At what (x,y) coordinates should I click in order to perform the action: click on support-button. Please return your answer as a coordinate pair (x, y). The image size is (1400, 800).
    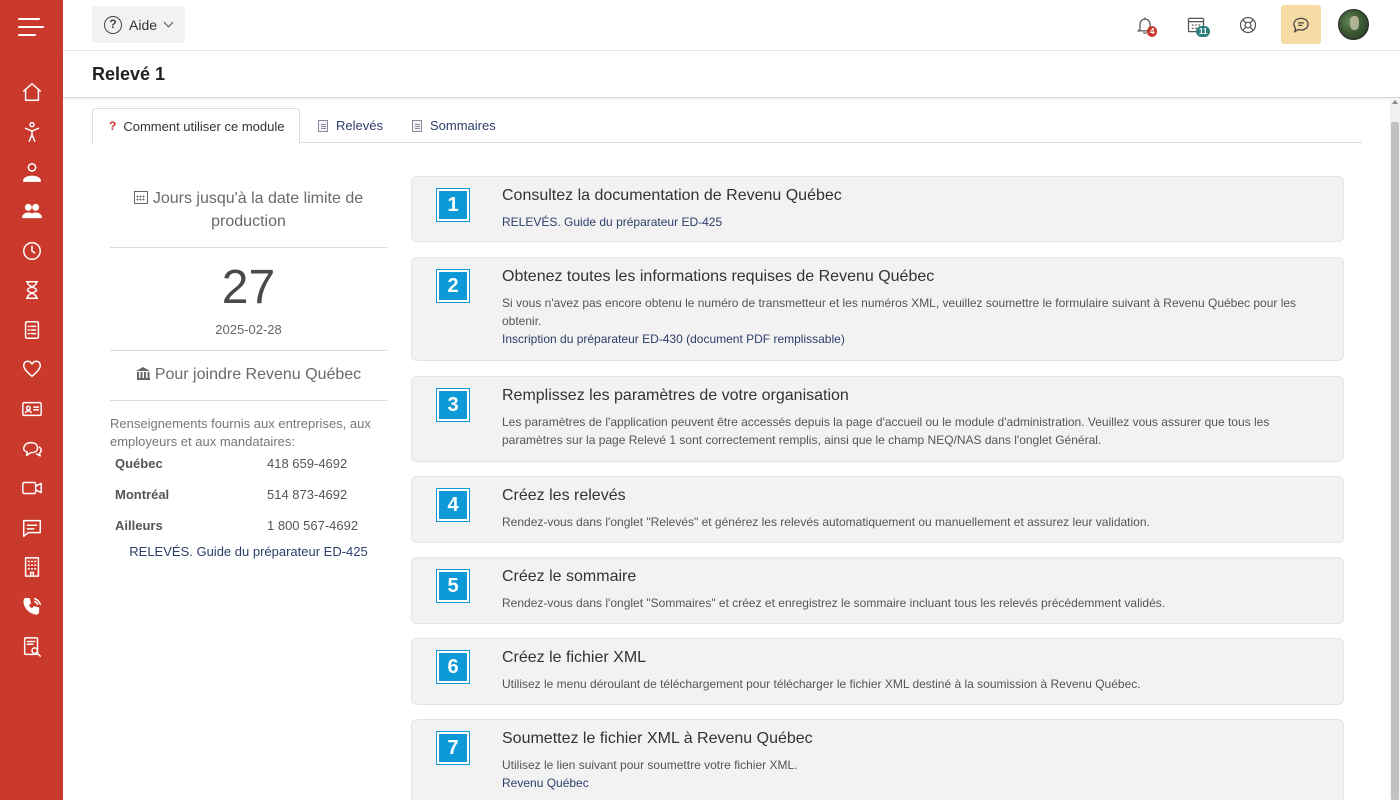
    Looking at the image, I should click on (1248, 25).